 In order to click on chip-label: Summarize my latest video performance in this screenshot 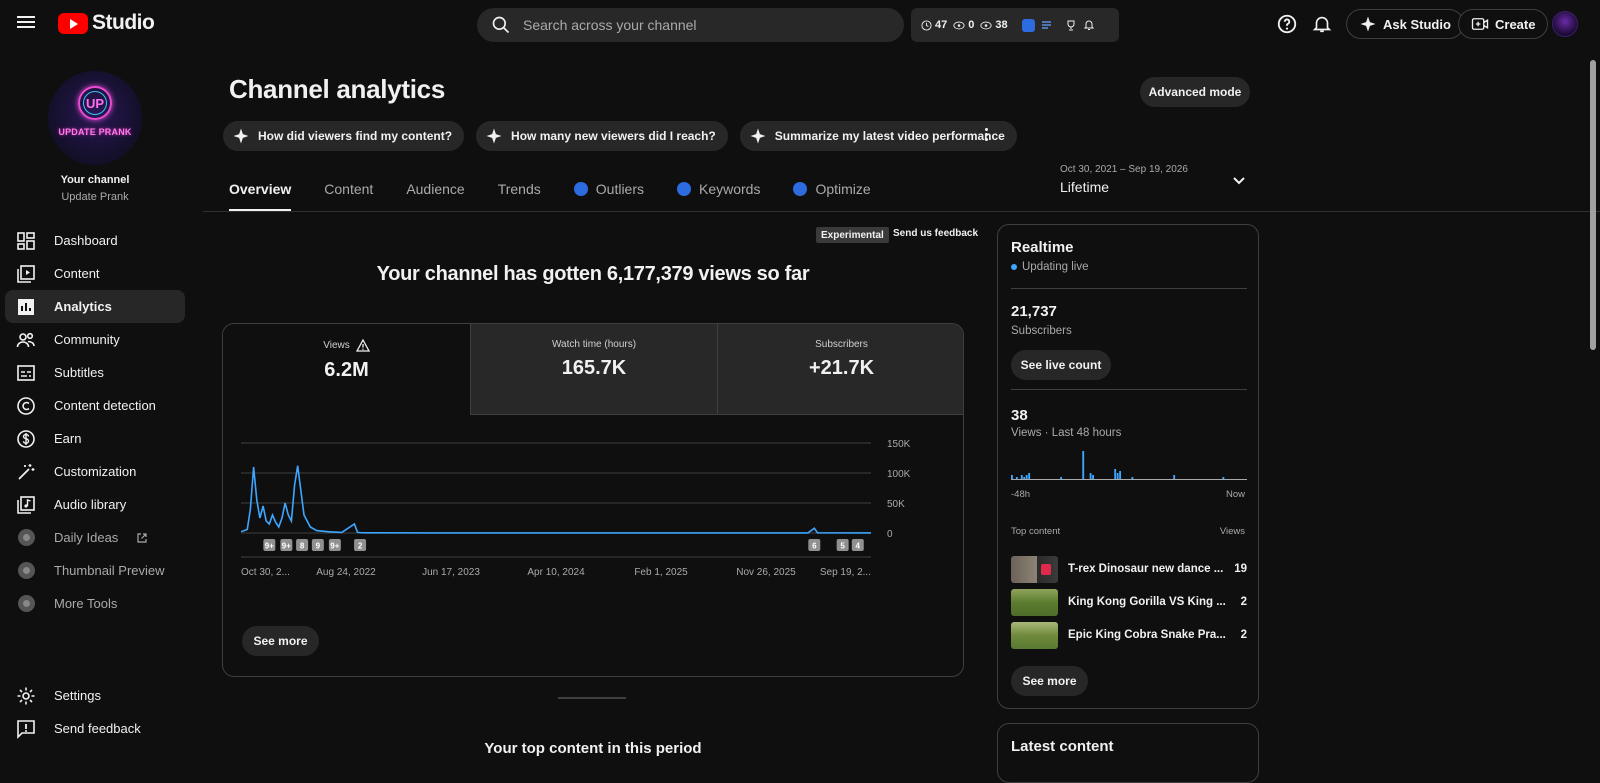, I will do `click(889, 136)`.